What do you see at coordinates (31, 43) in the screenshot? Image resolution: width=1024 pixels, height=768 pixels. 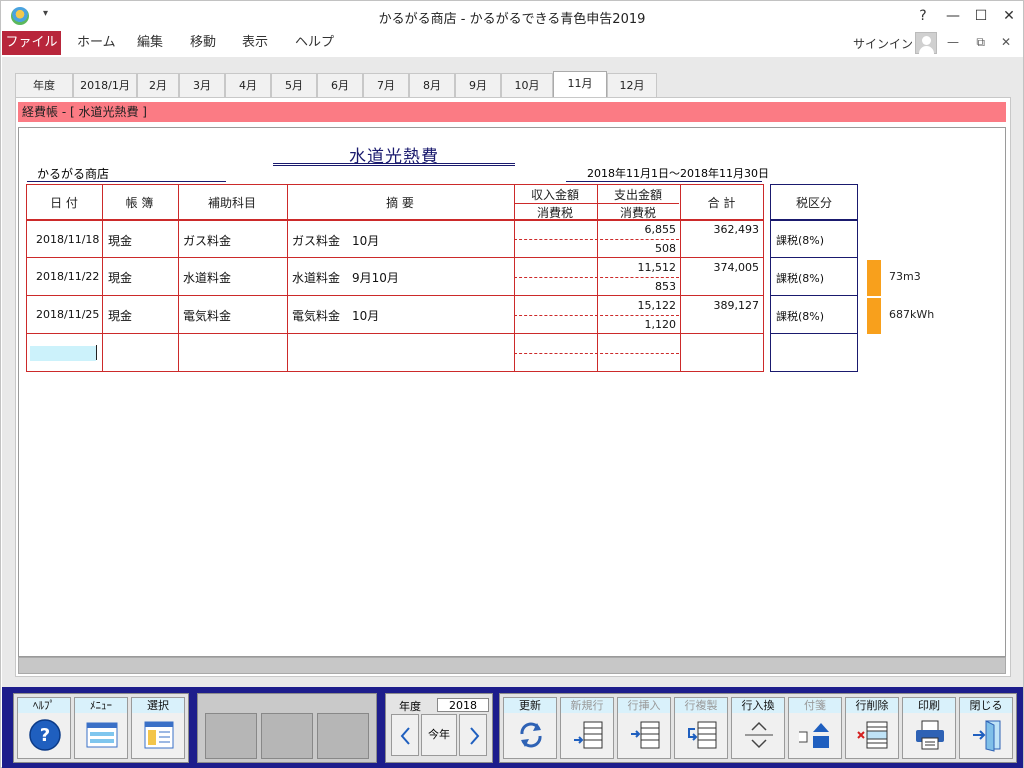 I see `menu-file: ファイル` at bounding box center [31, 43].